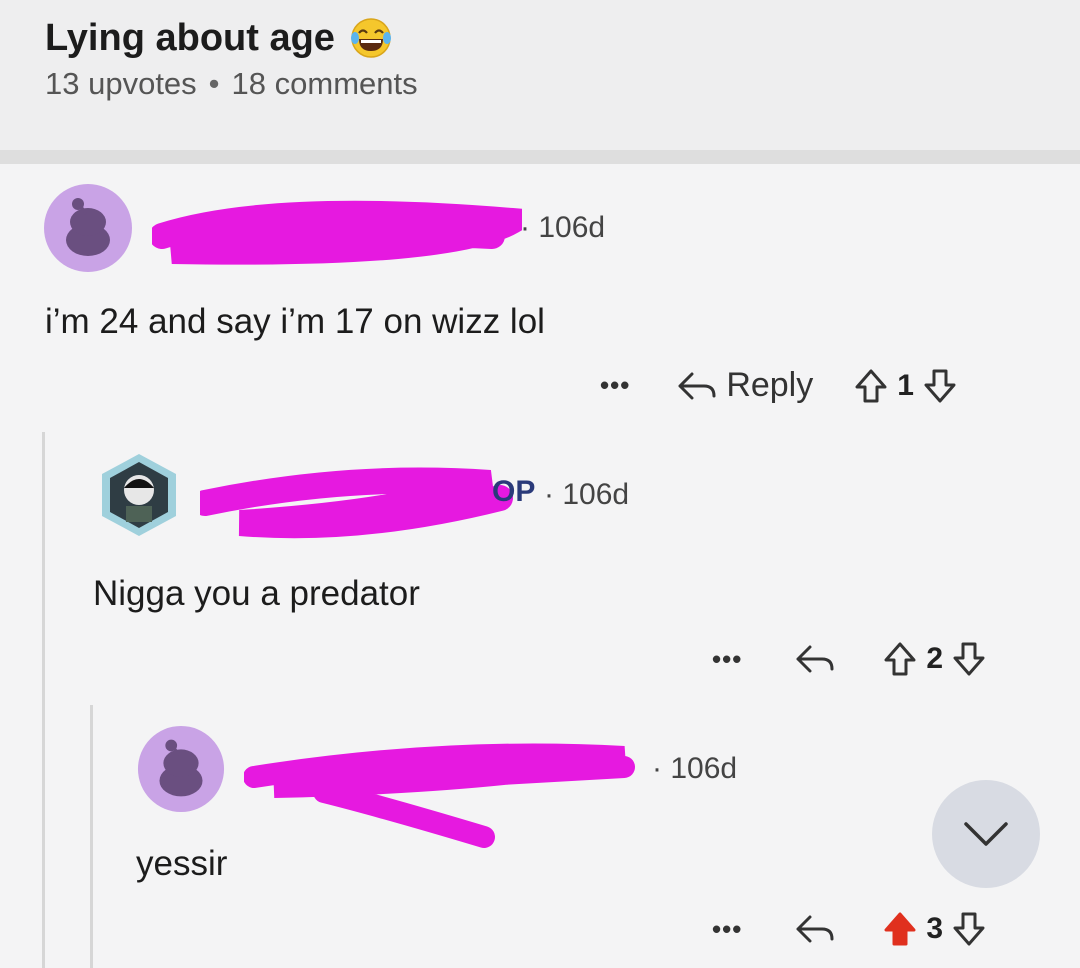 This screenshot has height=968, width=1080. I want to click on reply-label: Reply, so click(770, 385).